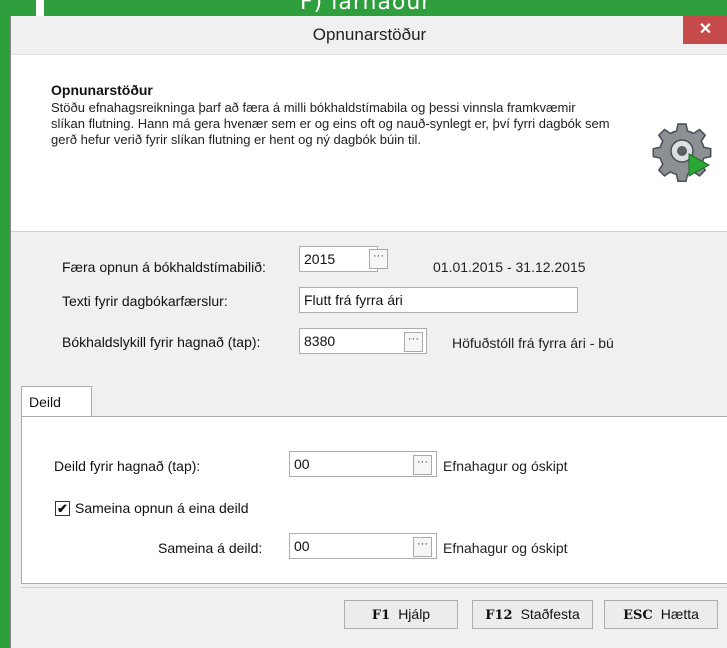 This screenshot has height=648, width=727. What do you see at coordinates (338, 259) in the screenshot?
I see `period-input` at bounding box center [338, 259].